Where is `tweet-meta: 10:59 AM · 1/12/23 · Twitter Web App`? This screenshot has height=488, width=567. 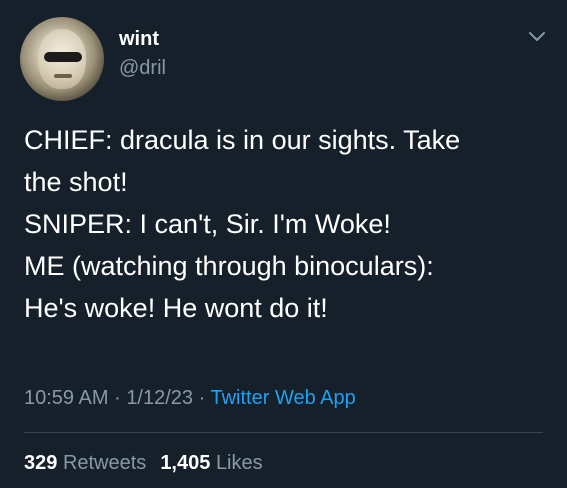 tweet-meta: 10:59 AM · 1/12/23 · Twitter Web App is located at coordinates (190, 398).